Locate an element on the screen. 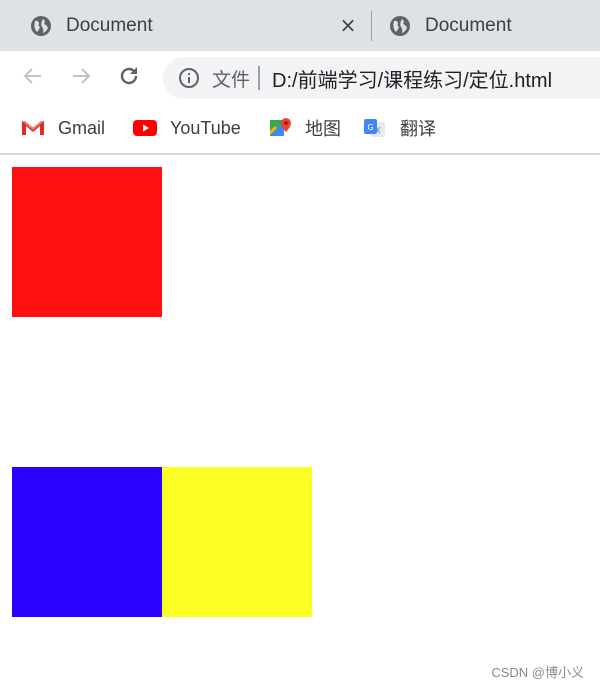 This screenshot has height=688, width=600. bookmark-label: YouTube is located at coordinates (205, 127).